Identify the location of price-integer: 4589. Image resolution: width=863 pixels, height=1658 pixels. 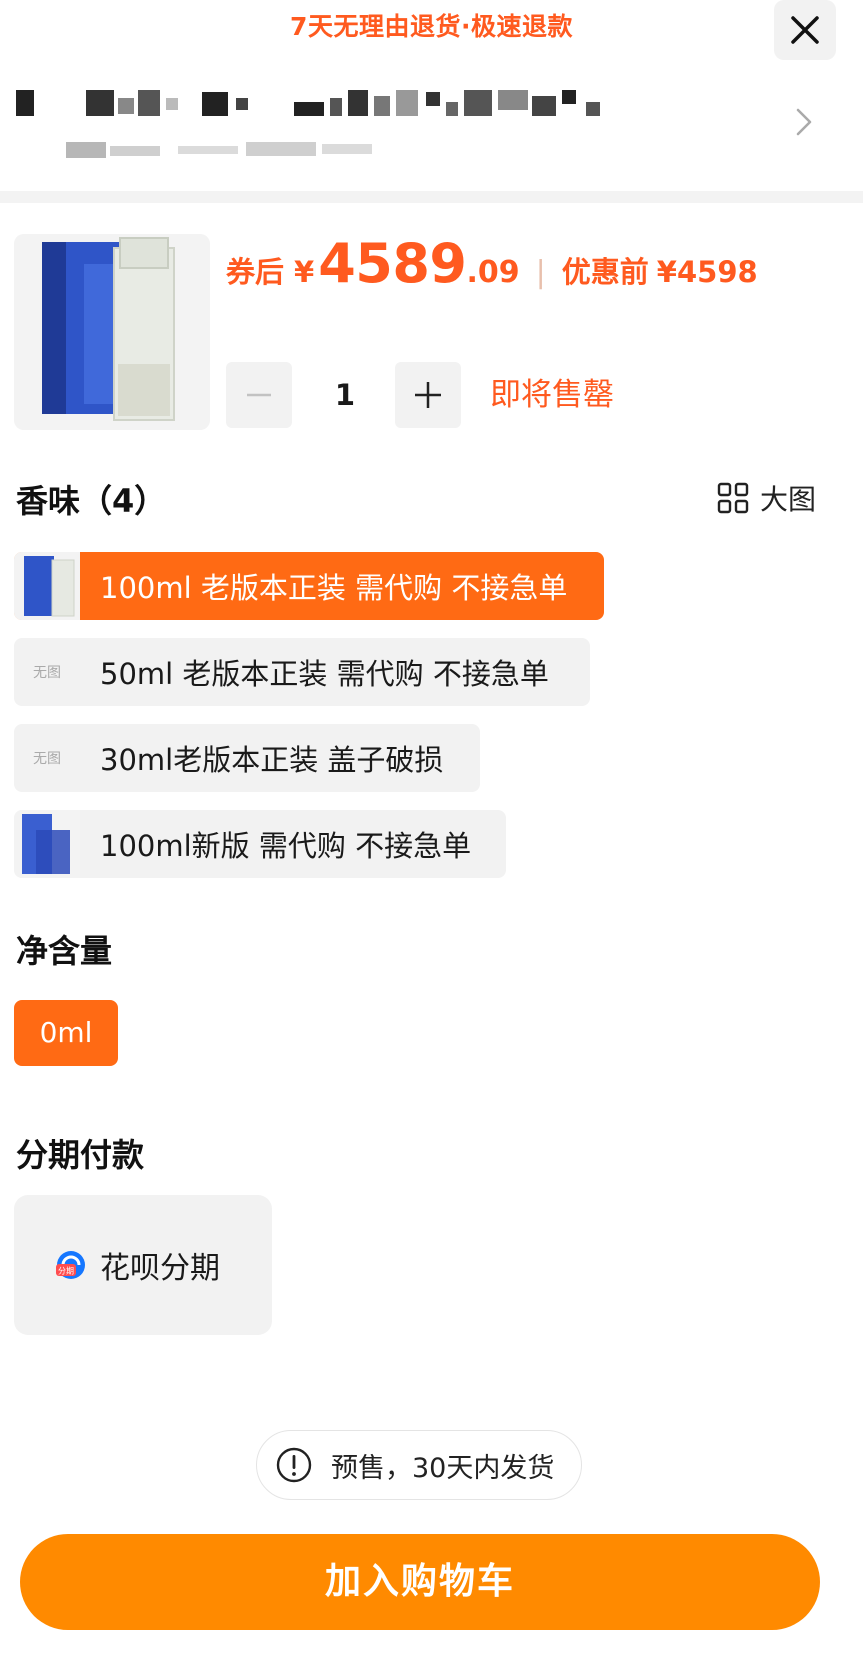
(392, 263).